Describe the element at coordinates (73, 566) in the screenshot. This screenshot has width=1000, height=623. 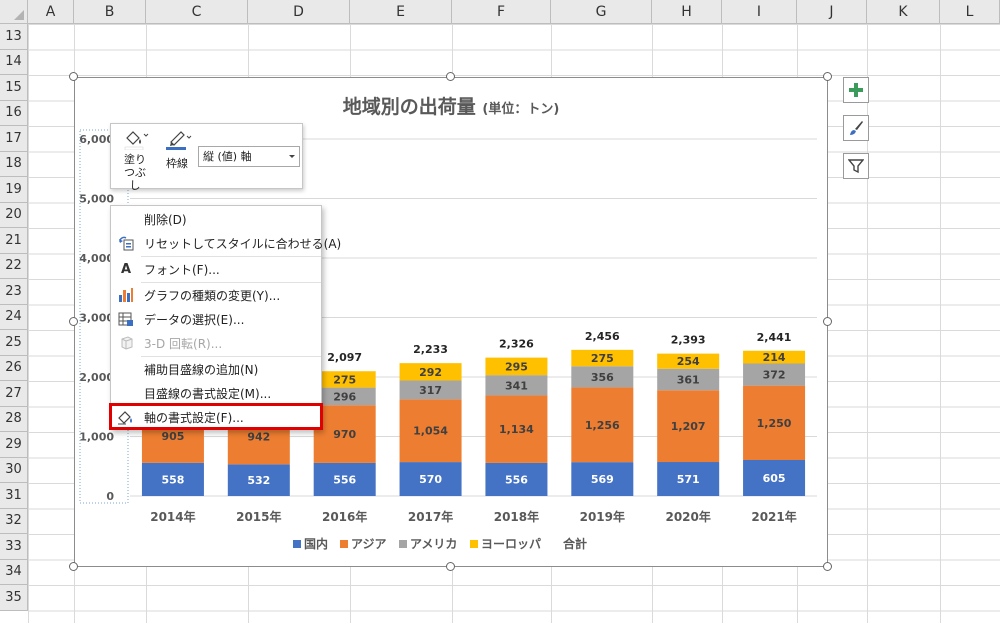
I see `resize-handle-bottom-left` at that location.